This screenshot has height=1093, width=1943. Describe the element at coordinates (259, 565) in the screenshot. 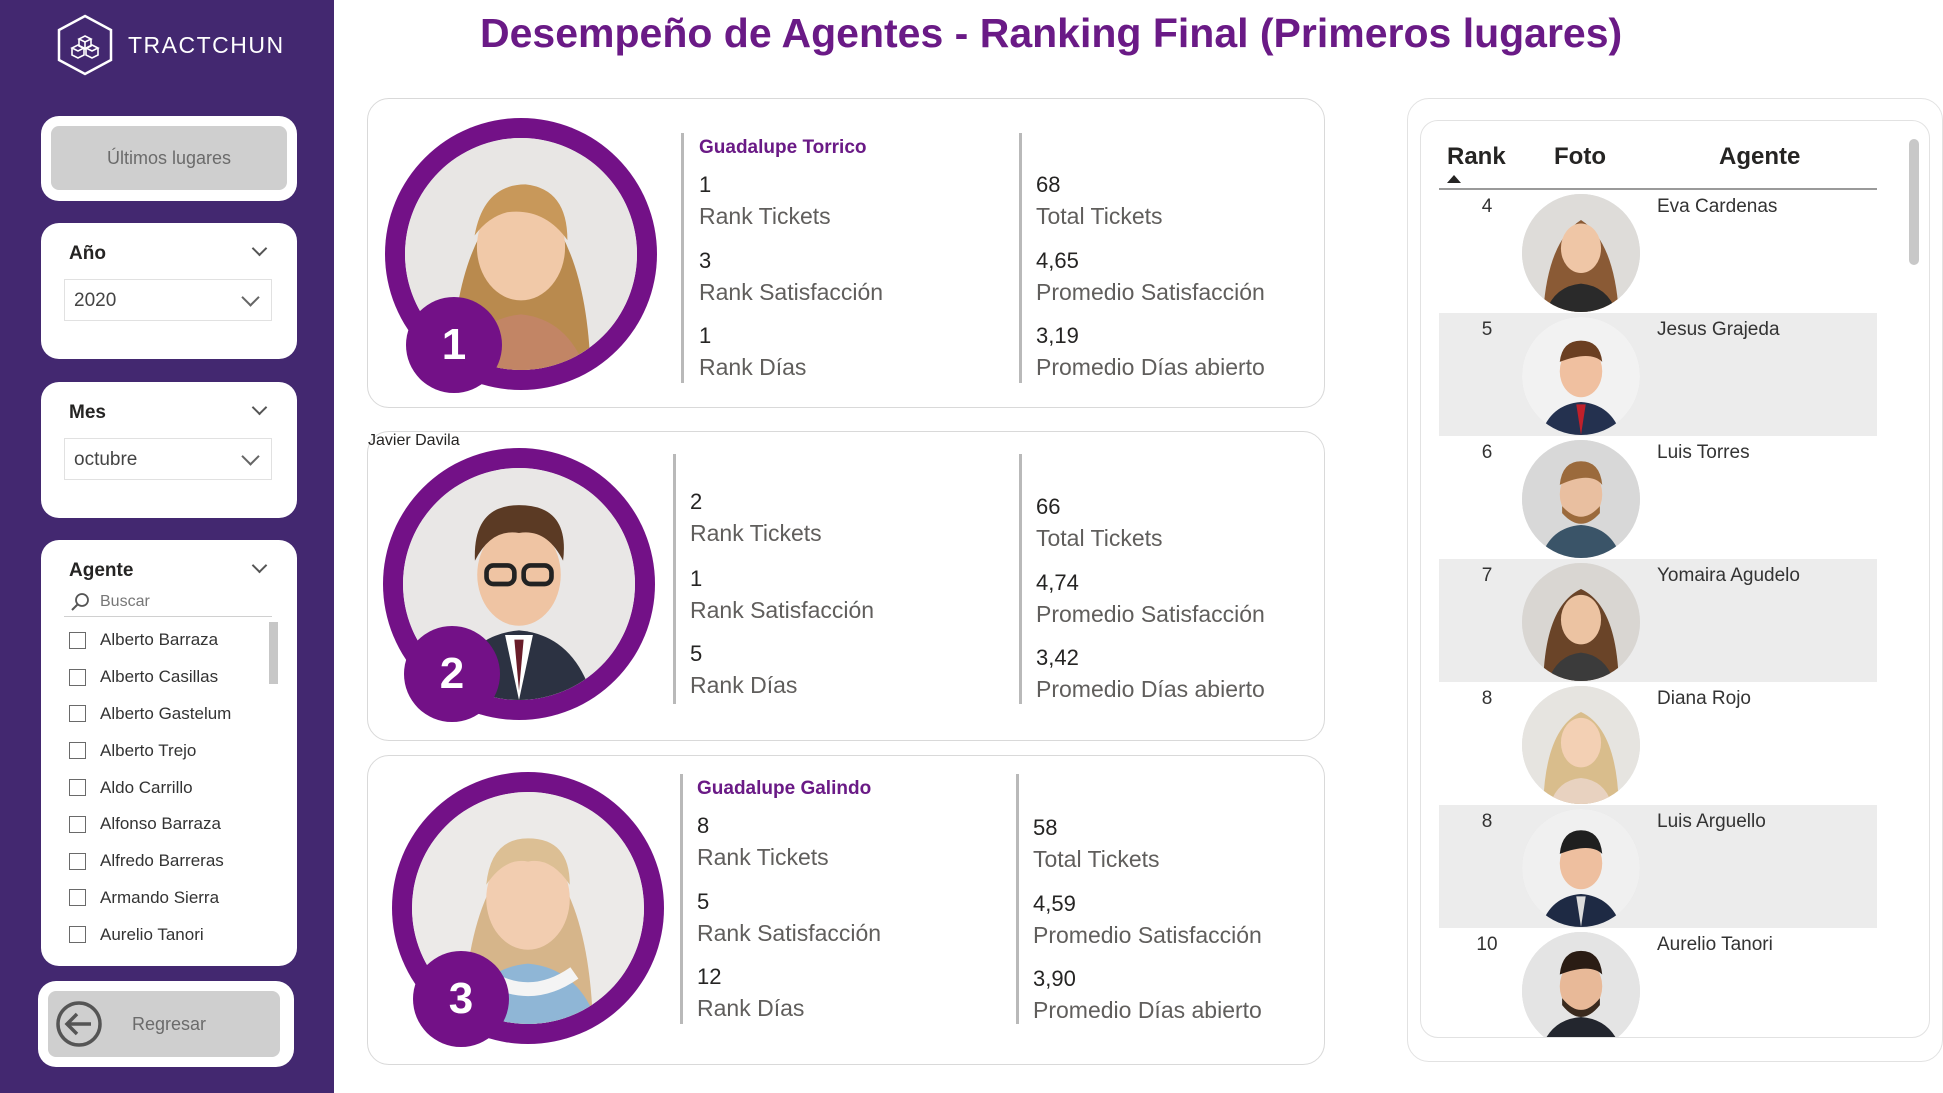

I see `agent-collapse-chevron-icon` at that location.